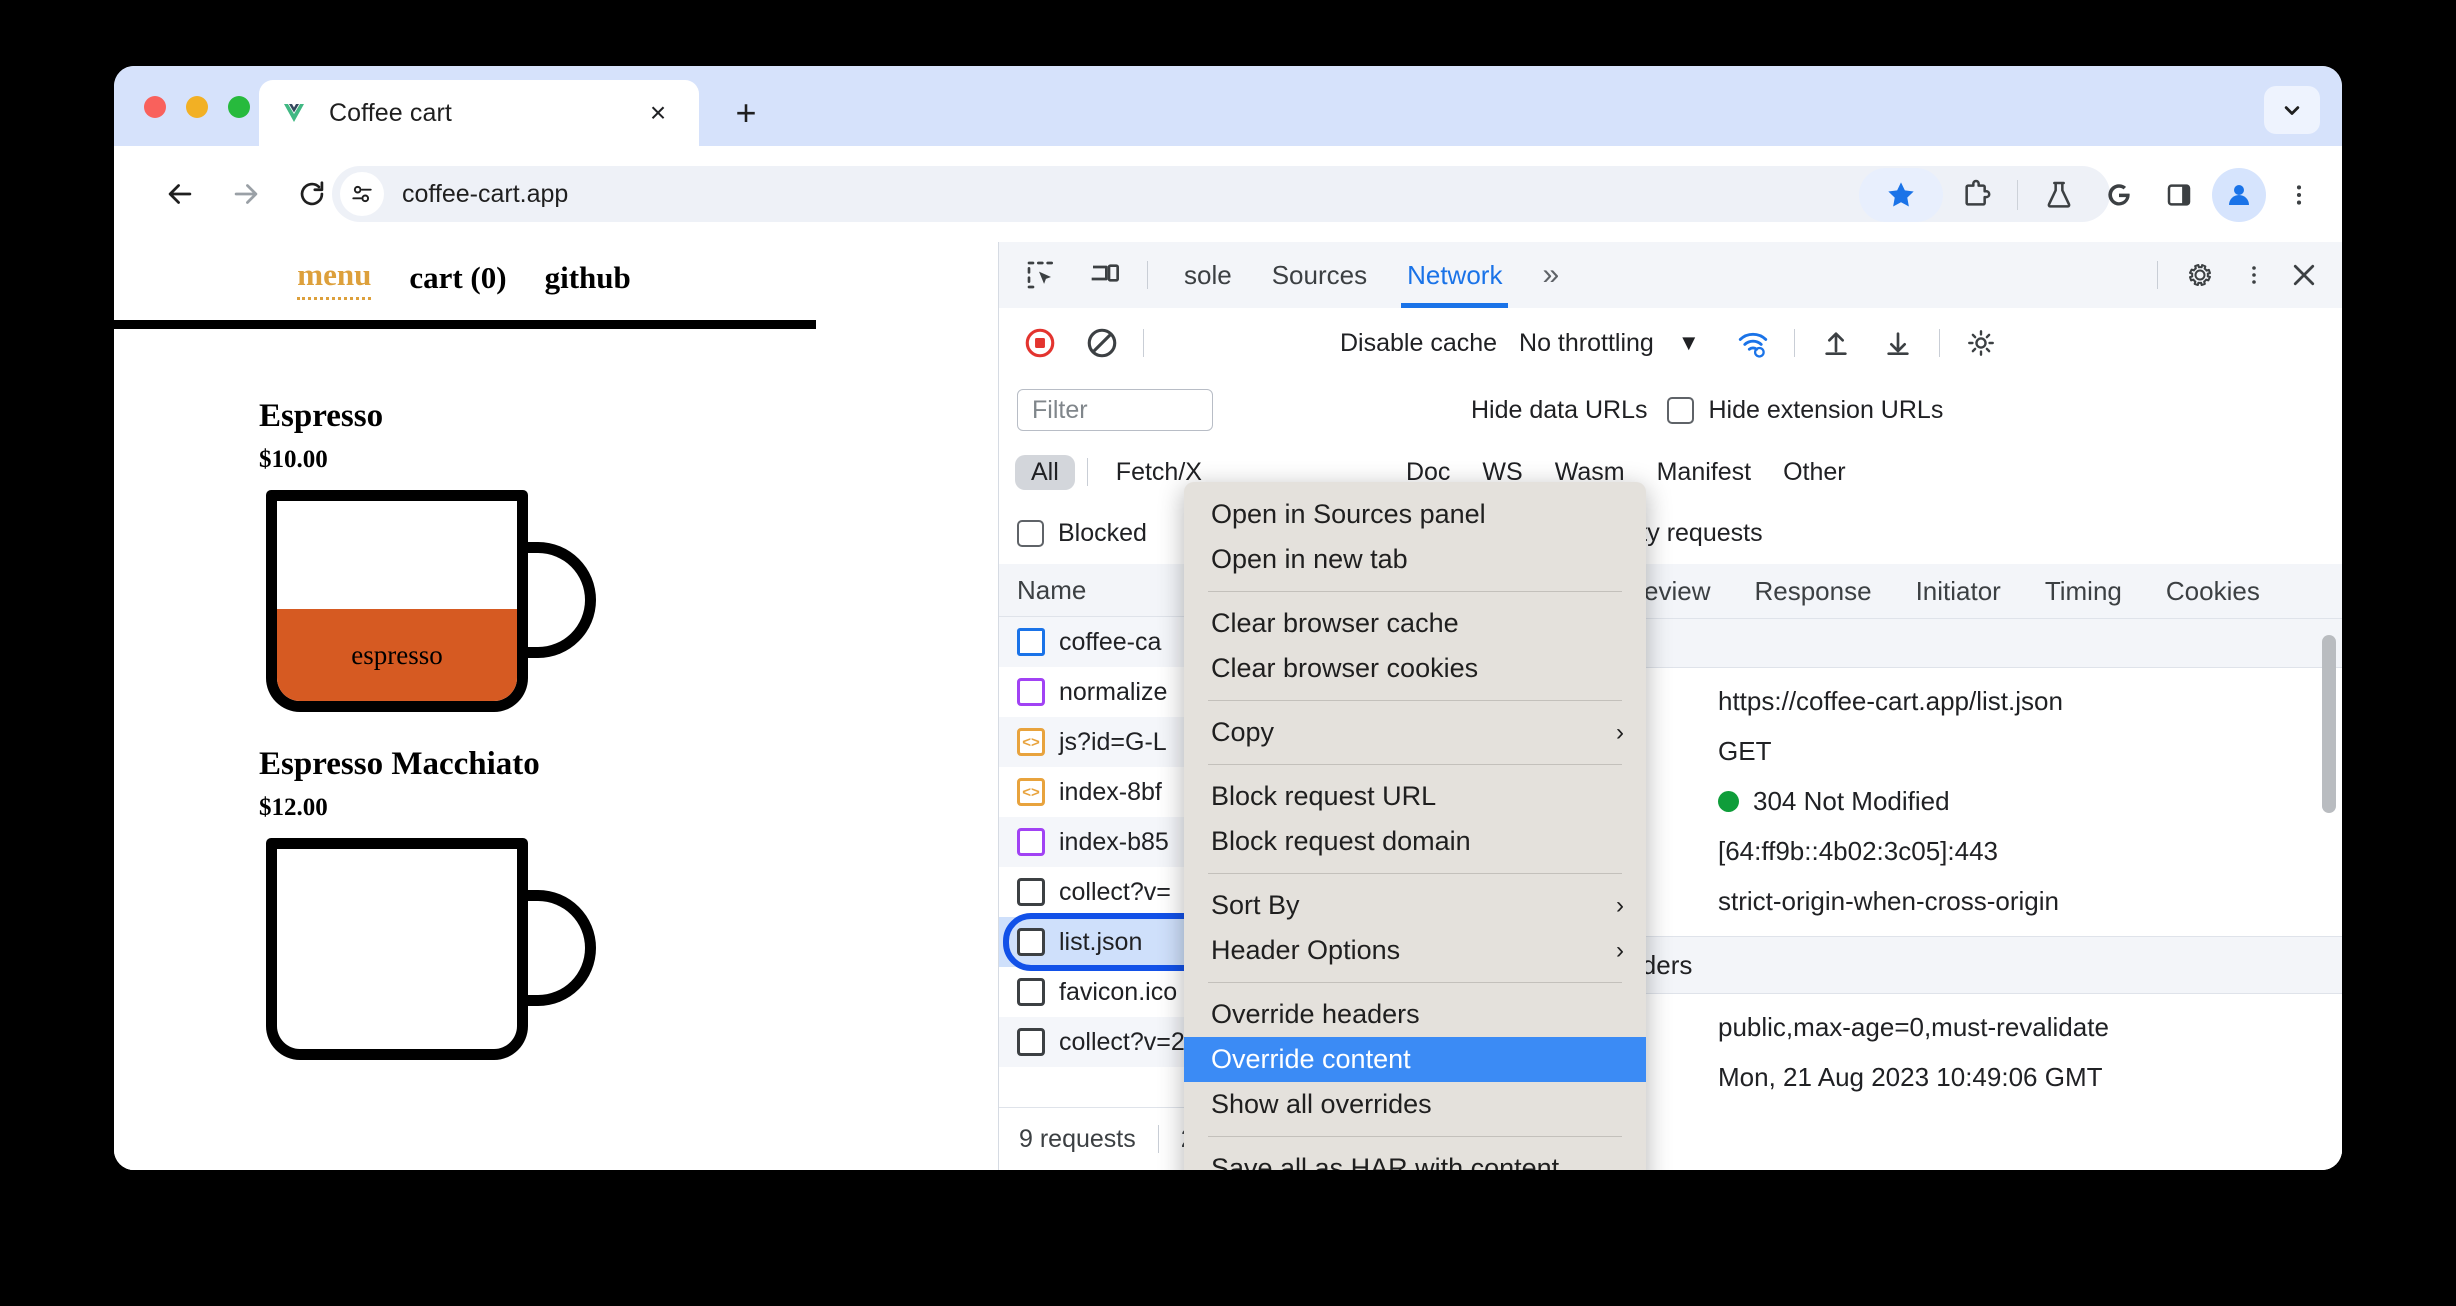 The height and width of the screenshot is (1306, 2456). Describe the element at coordinates (1689, 343) in the screenshot. I see `chevron-down-icon: ▼` at that location.